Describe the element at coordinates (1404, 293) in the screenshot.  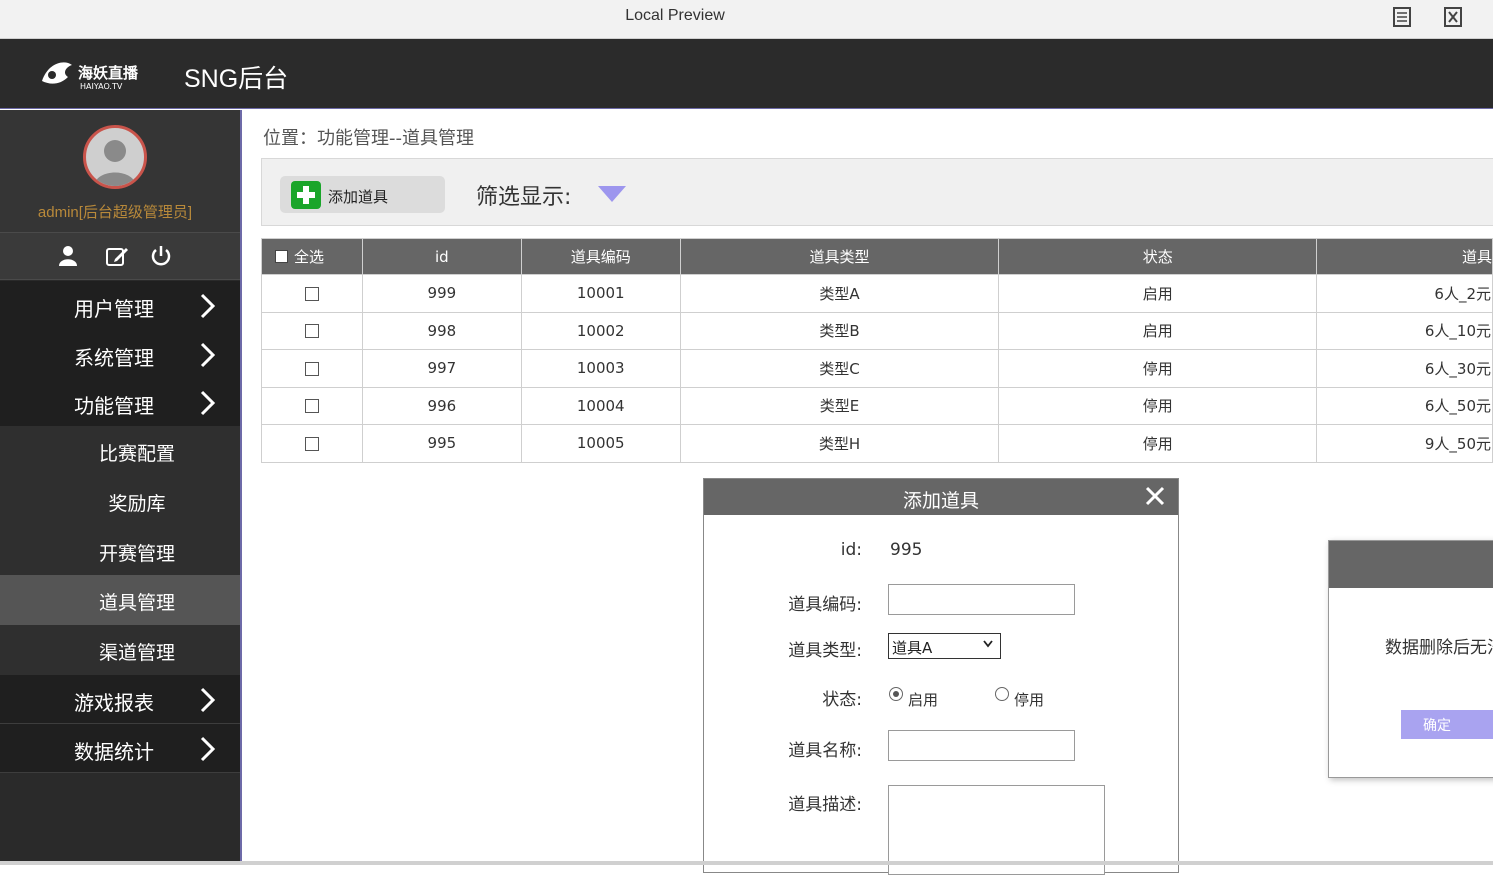
I see `cell-name: 6人_2元` at that location.